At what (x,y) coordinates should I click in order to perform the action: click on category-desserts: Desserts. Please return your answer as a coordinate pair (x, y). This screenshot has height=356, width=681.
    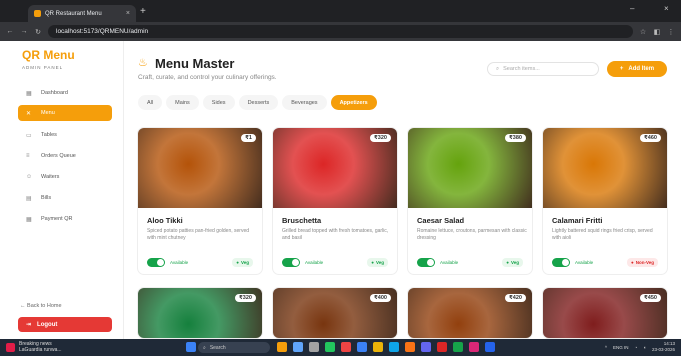
    Looking at the image, I should click on (258, 102).